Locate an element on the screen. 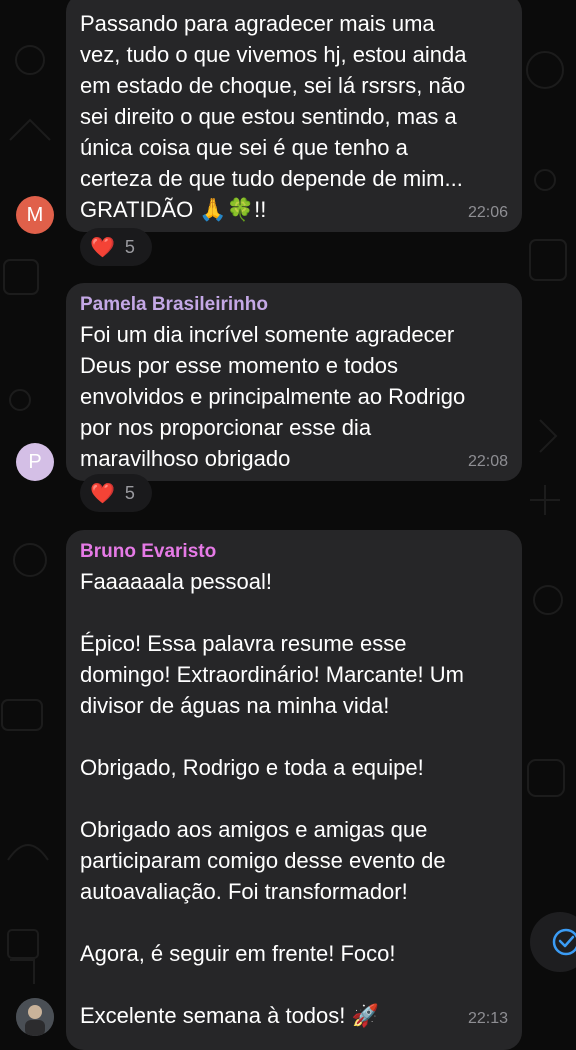 The height and width of the screenshot is (1050, 576). avatar is located at coordinates (35, 1017).